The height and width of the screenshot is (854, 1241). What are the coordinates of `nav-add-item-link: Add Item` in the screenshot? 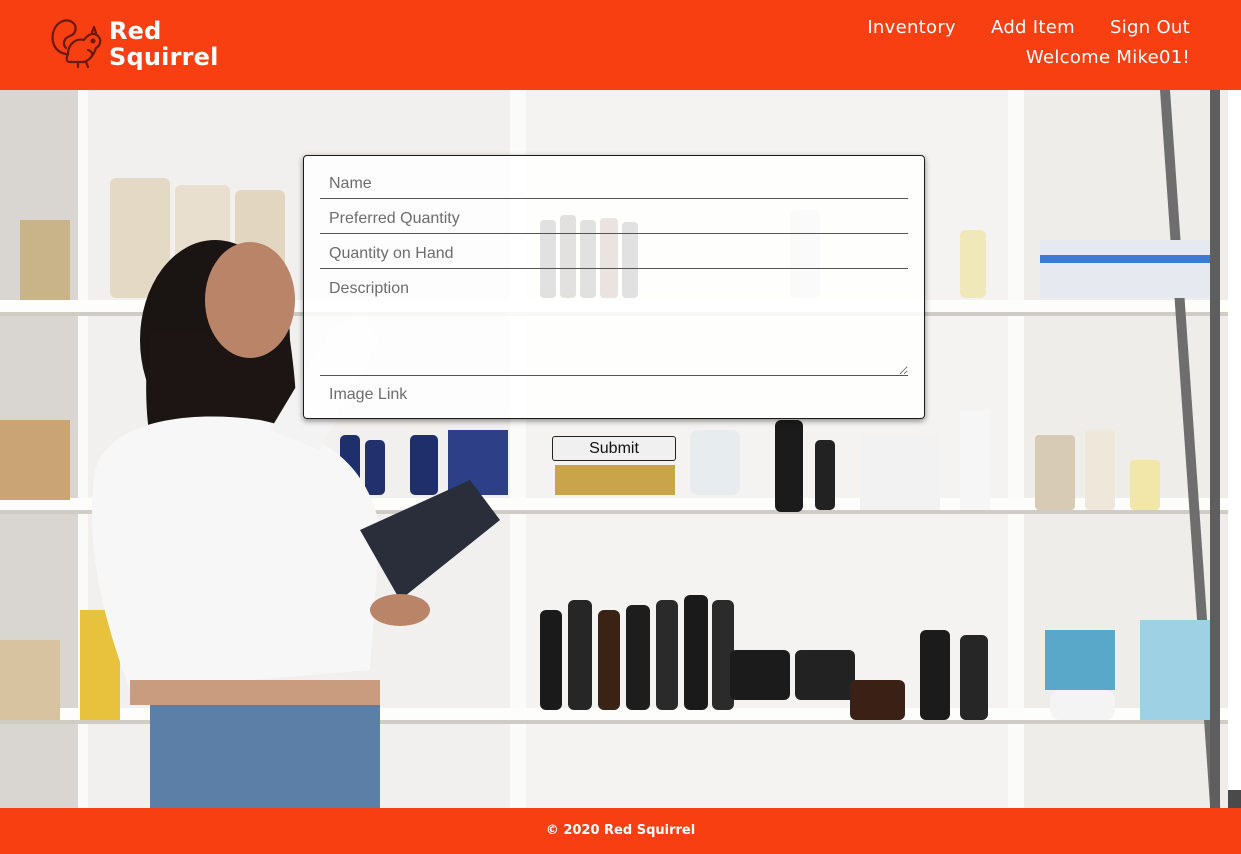 It's located at (1033, 28).